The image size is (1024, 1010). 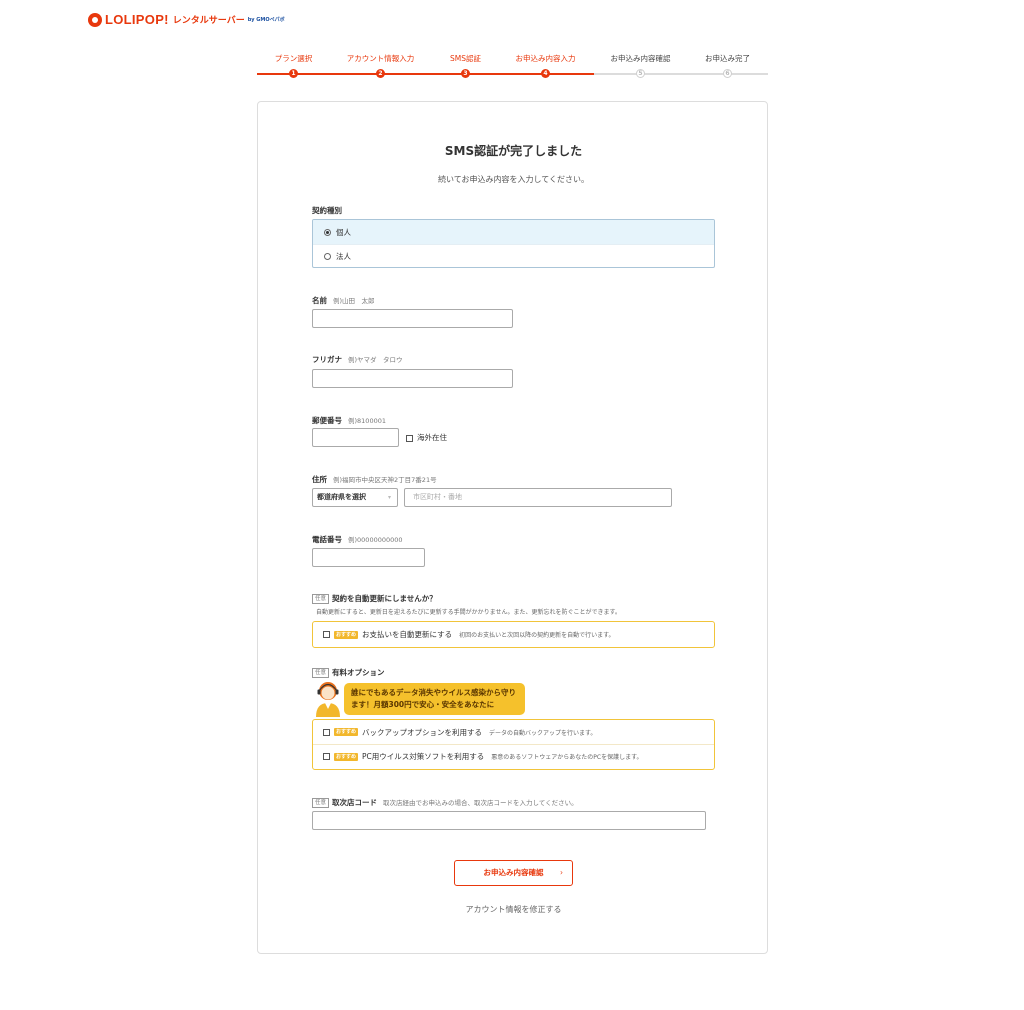 I want to click on confirm-button: お申込み内容確認 ›, so click(x=513, y=873).